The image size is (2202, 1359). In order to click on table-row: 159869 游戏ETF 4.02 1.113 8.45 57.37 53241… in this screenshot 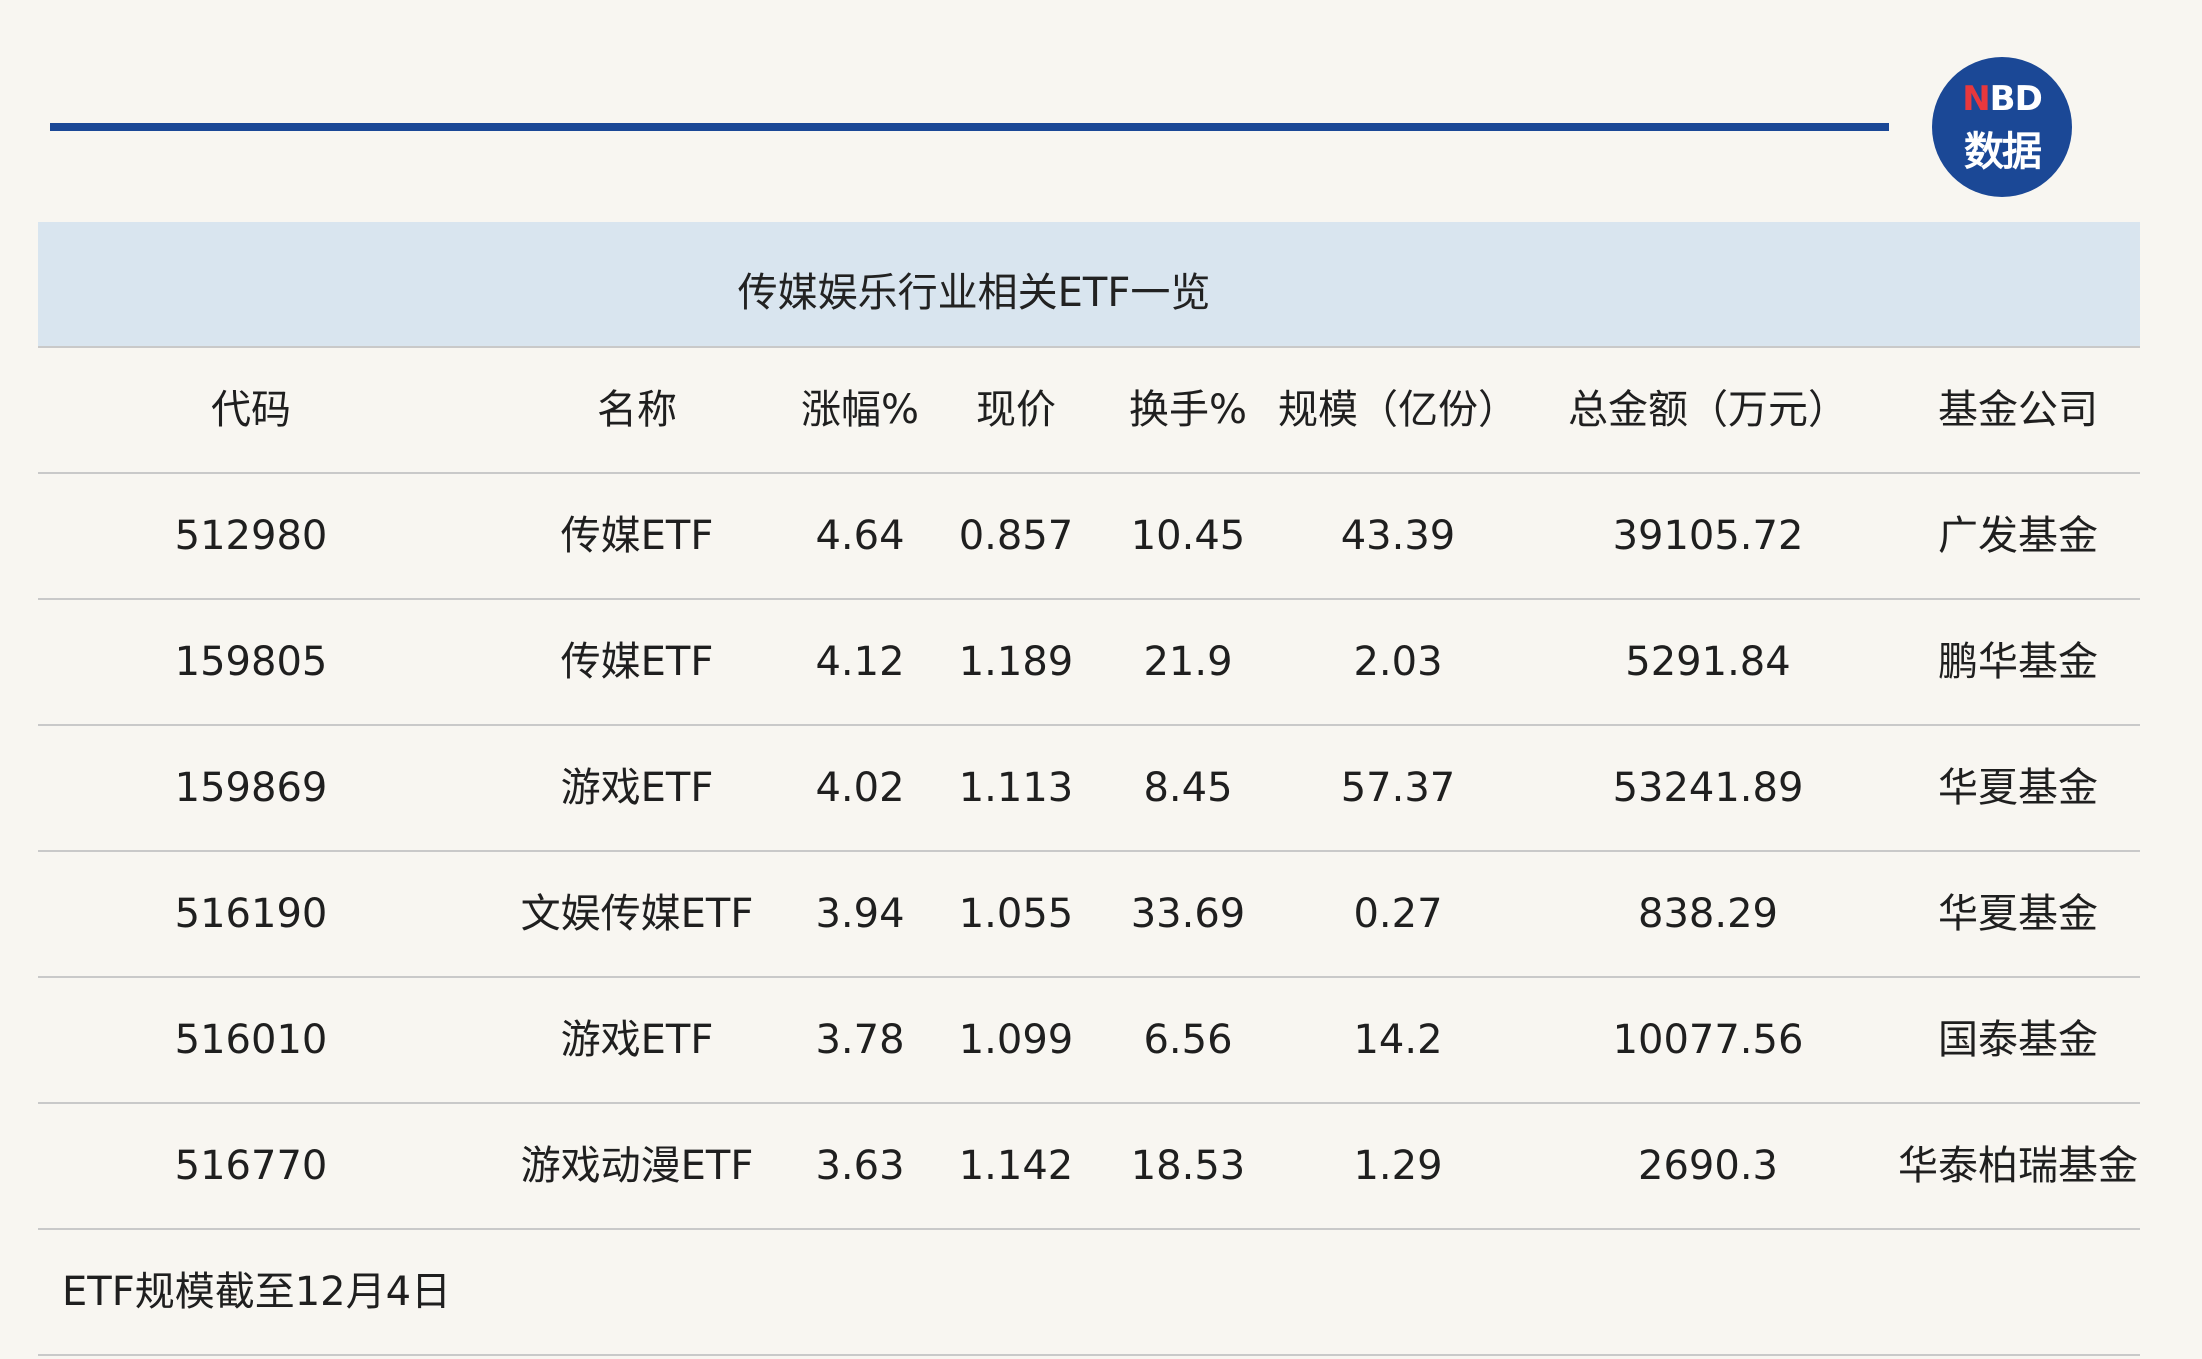, I will do `click(1089, 789)`.